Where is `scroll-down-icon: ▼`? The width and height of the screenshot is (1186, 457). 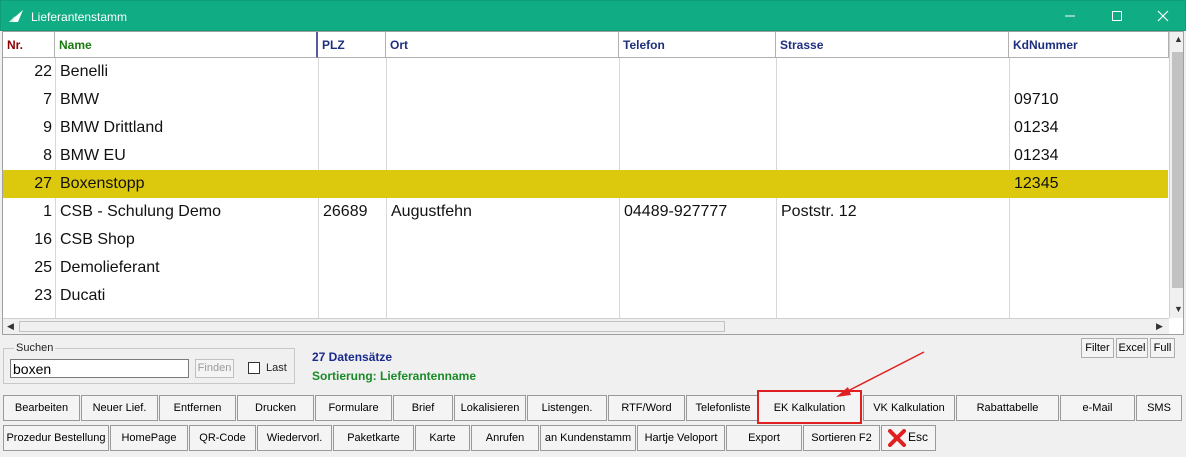 scroll-down-icon: ▼ is located at coordinates (1178, 309).